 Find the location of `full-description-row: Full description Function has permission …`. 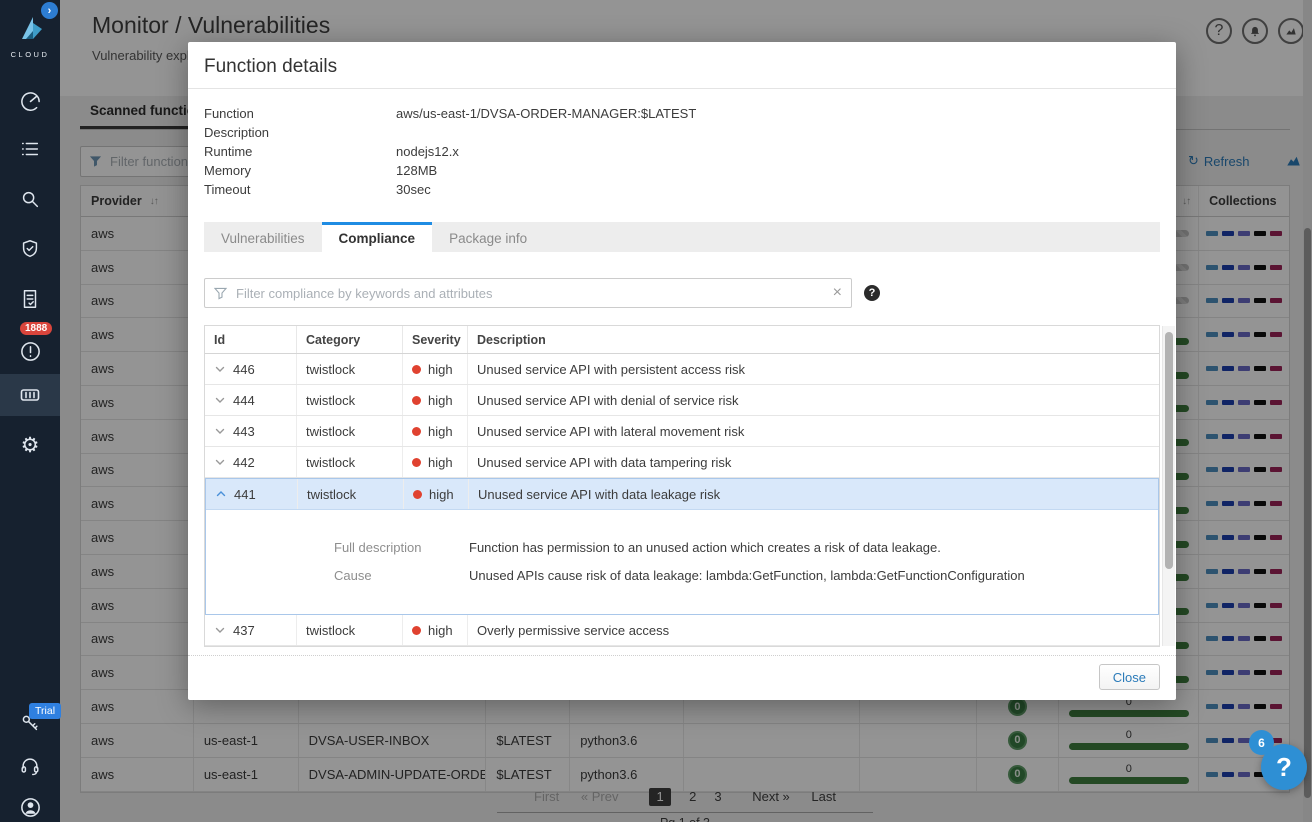

full-description-row: Full description Function has permission … is located at coordinates (637, 547).